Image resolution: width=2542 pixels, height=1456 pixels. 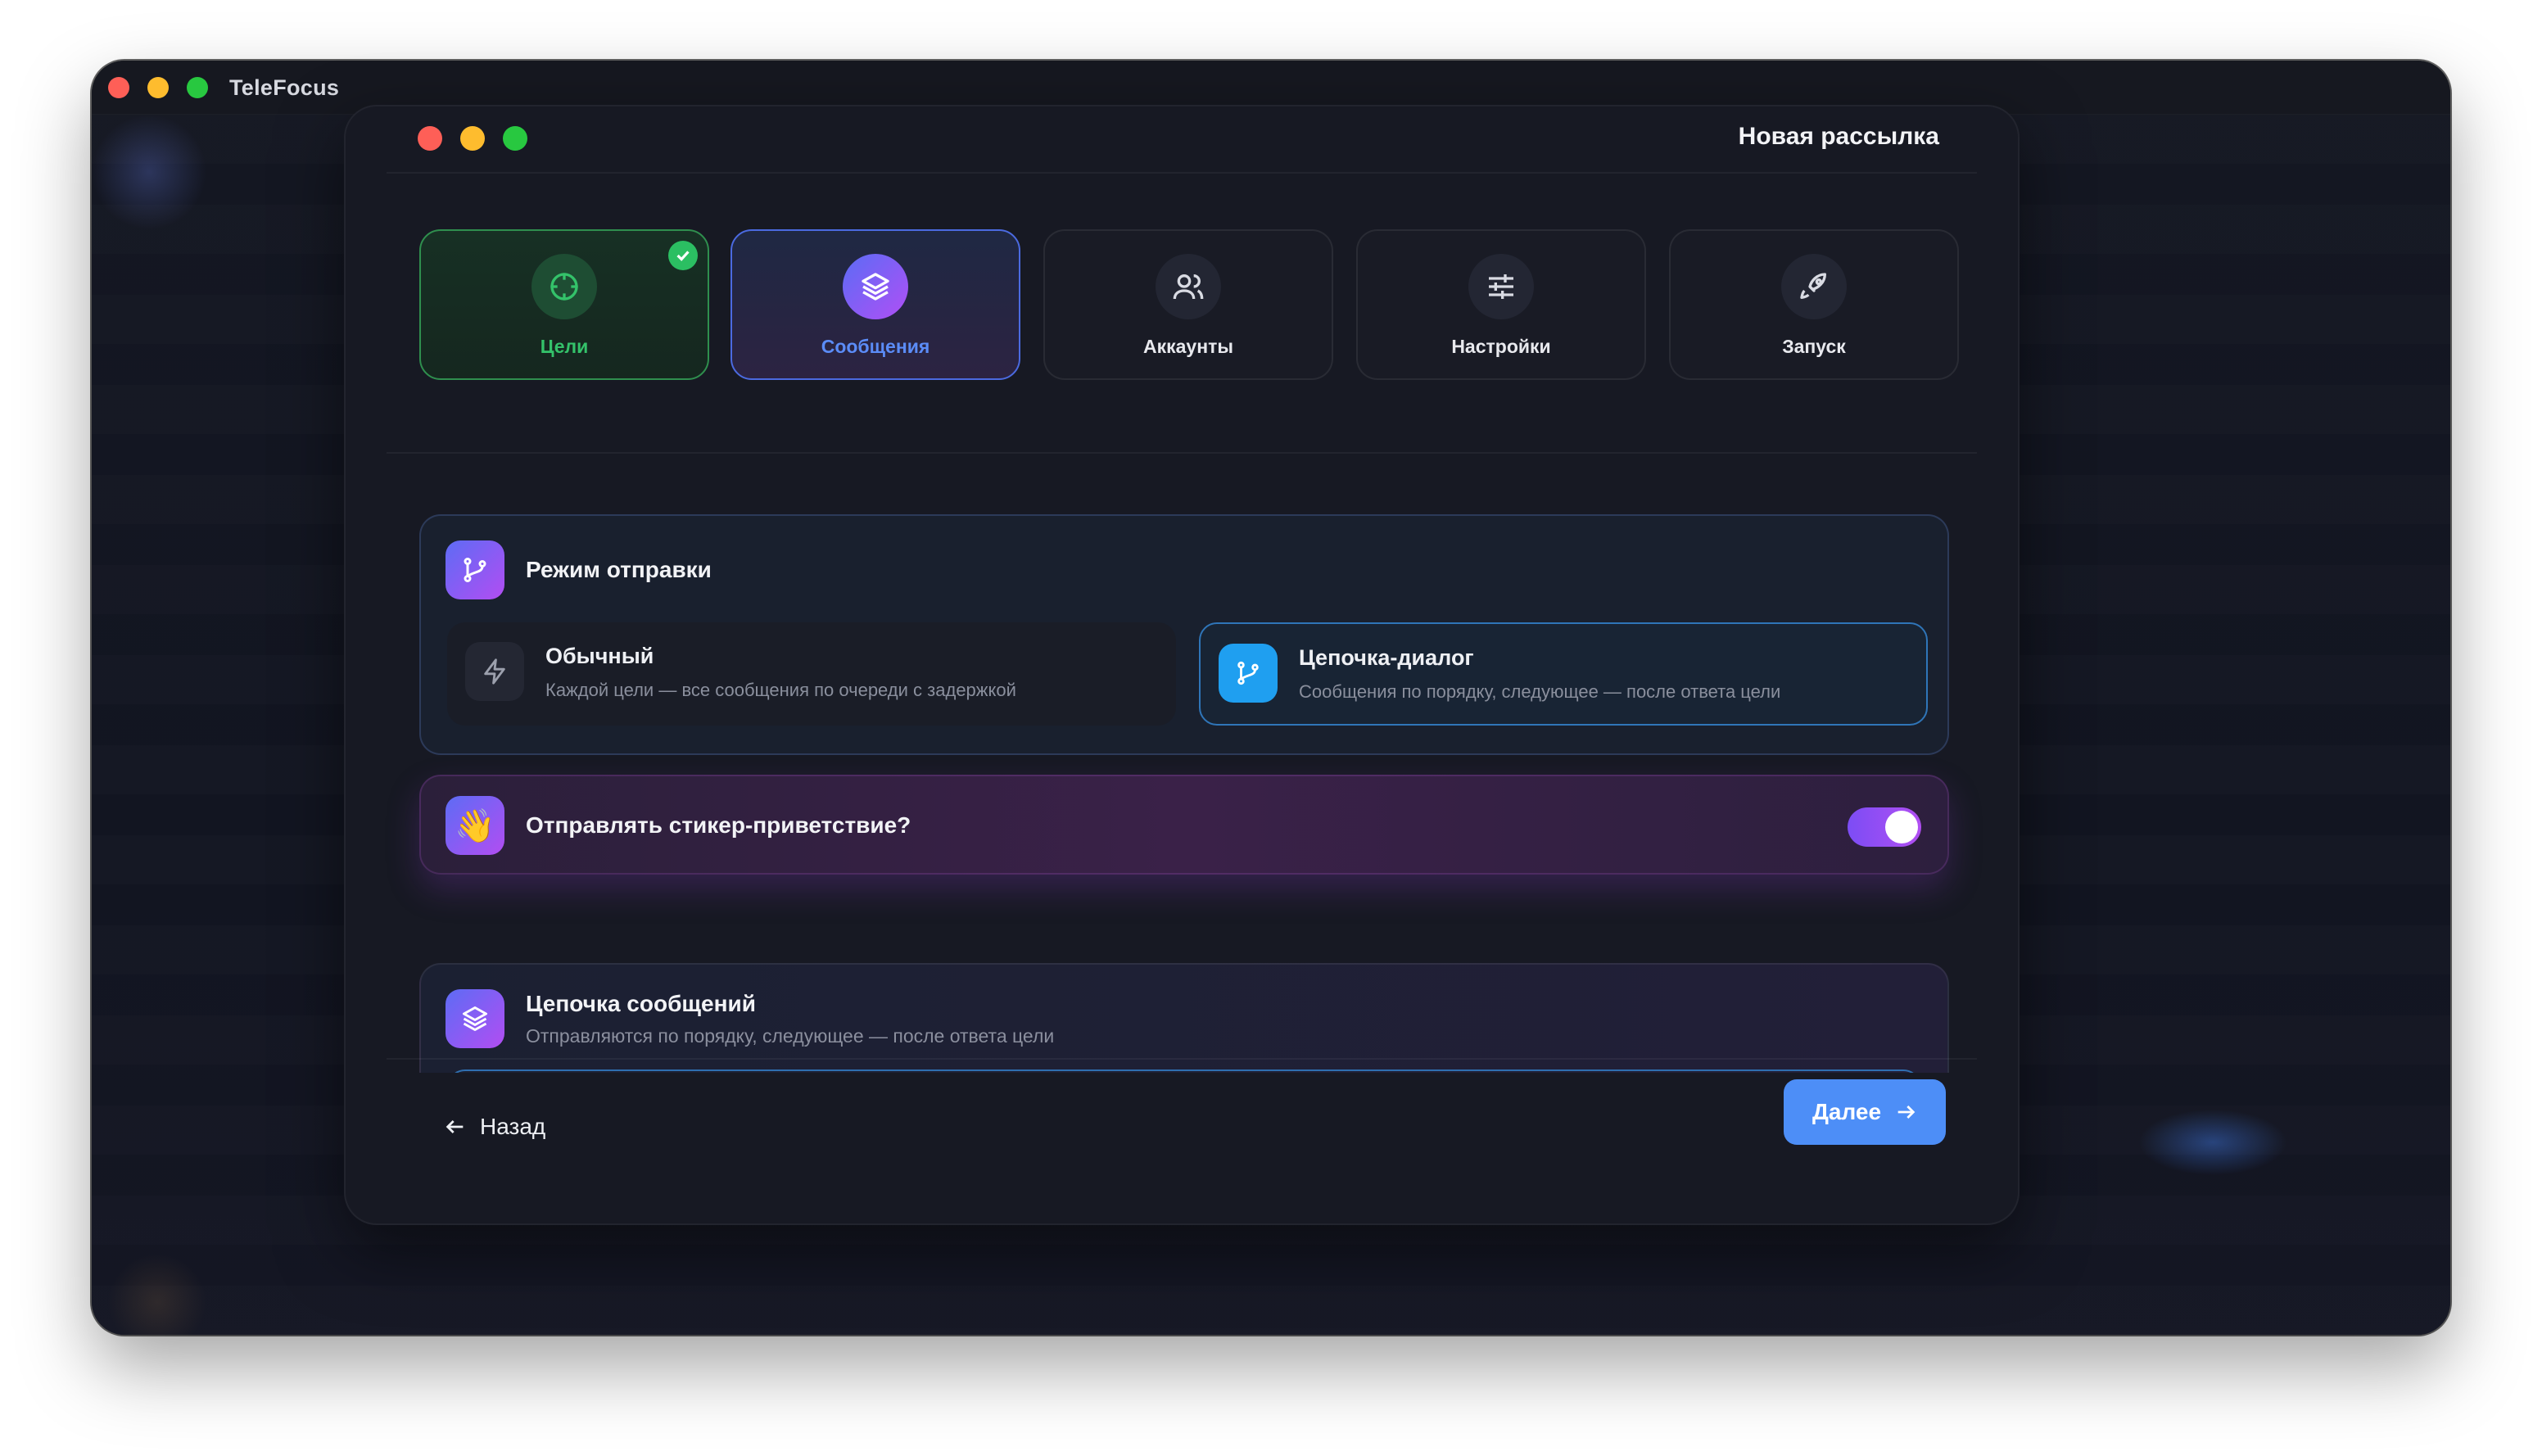 I want to click on target-icon, so click(x=564, y=286).